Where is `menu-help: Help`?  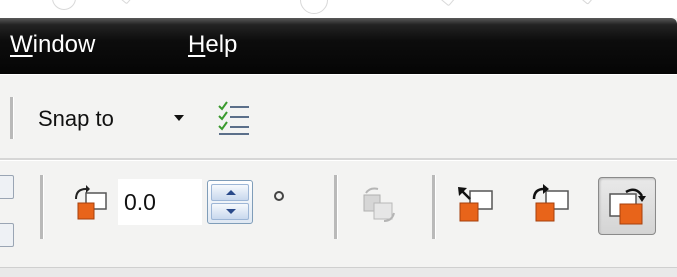
menu-help: Help is located at coordinates (212, 45).